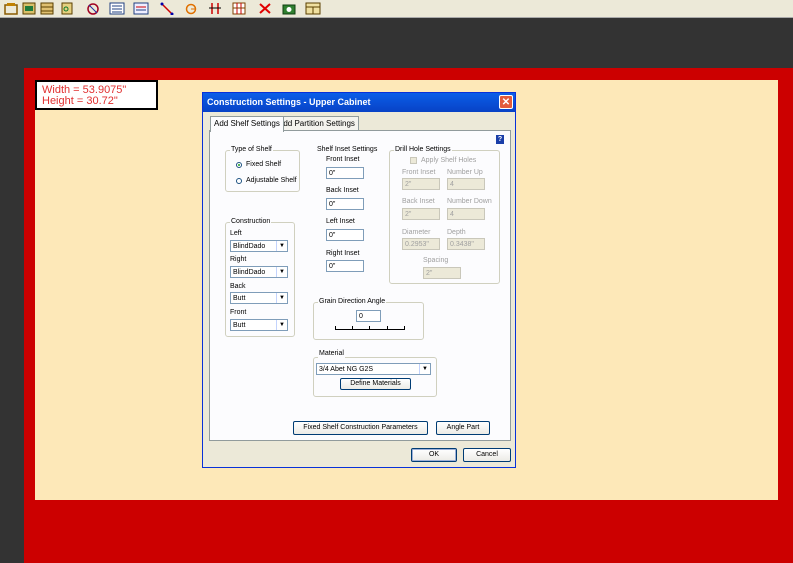 This screenshot has height=563, width=793. What do you see at coordinates (421, 244) in the screenshot?
I see `diameter-input: 0.2953"` at bounding box center [421, 244].